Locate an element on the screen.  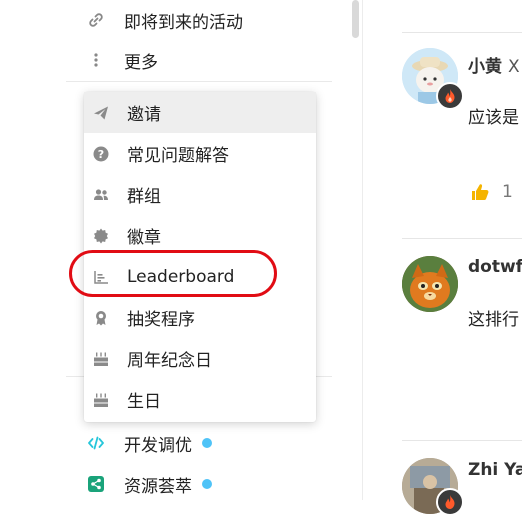
sidebar-category-resources: 资源荟萃 is located at coordinates (150, 484).